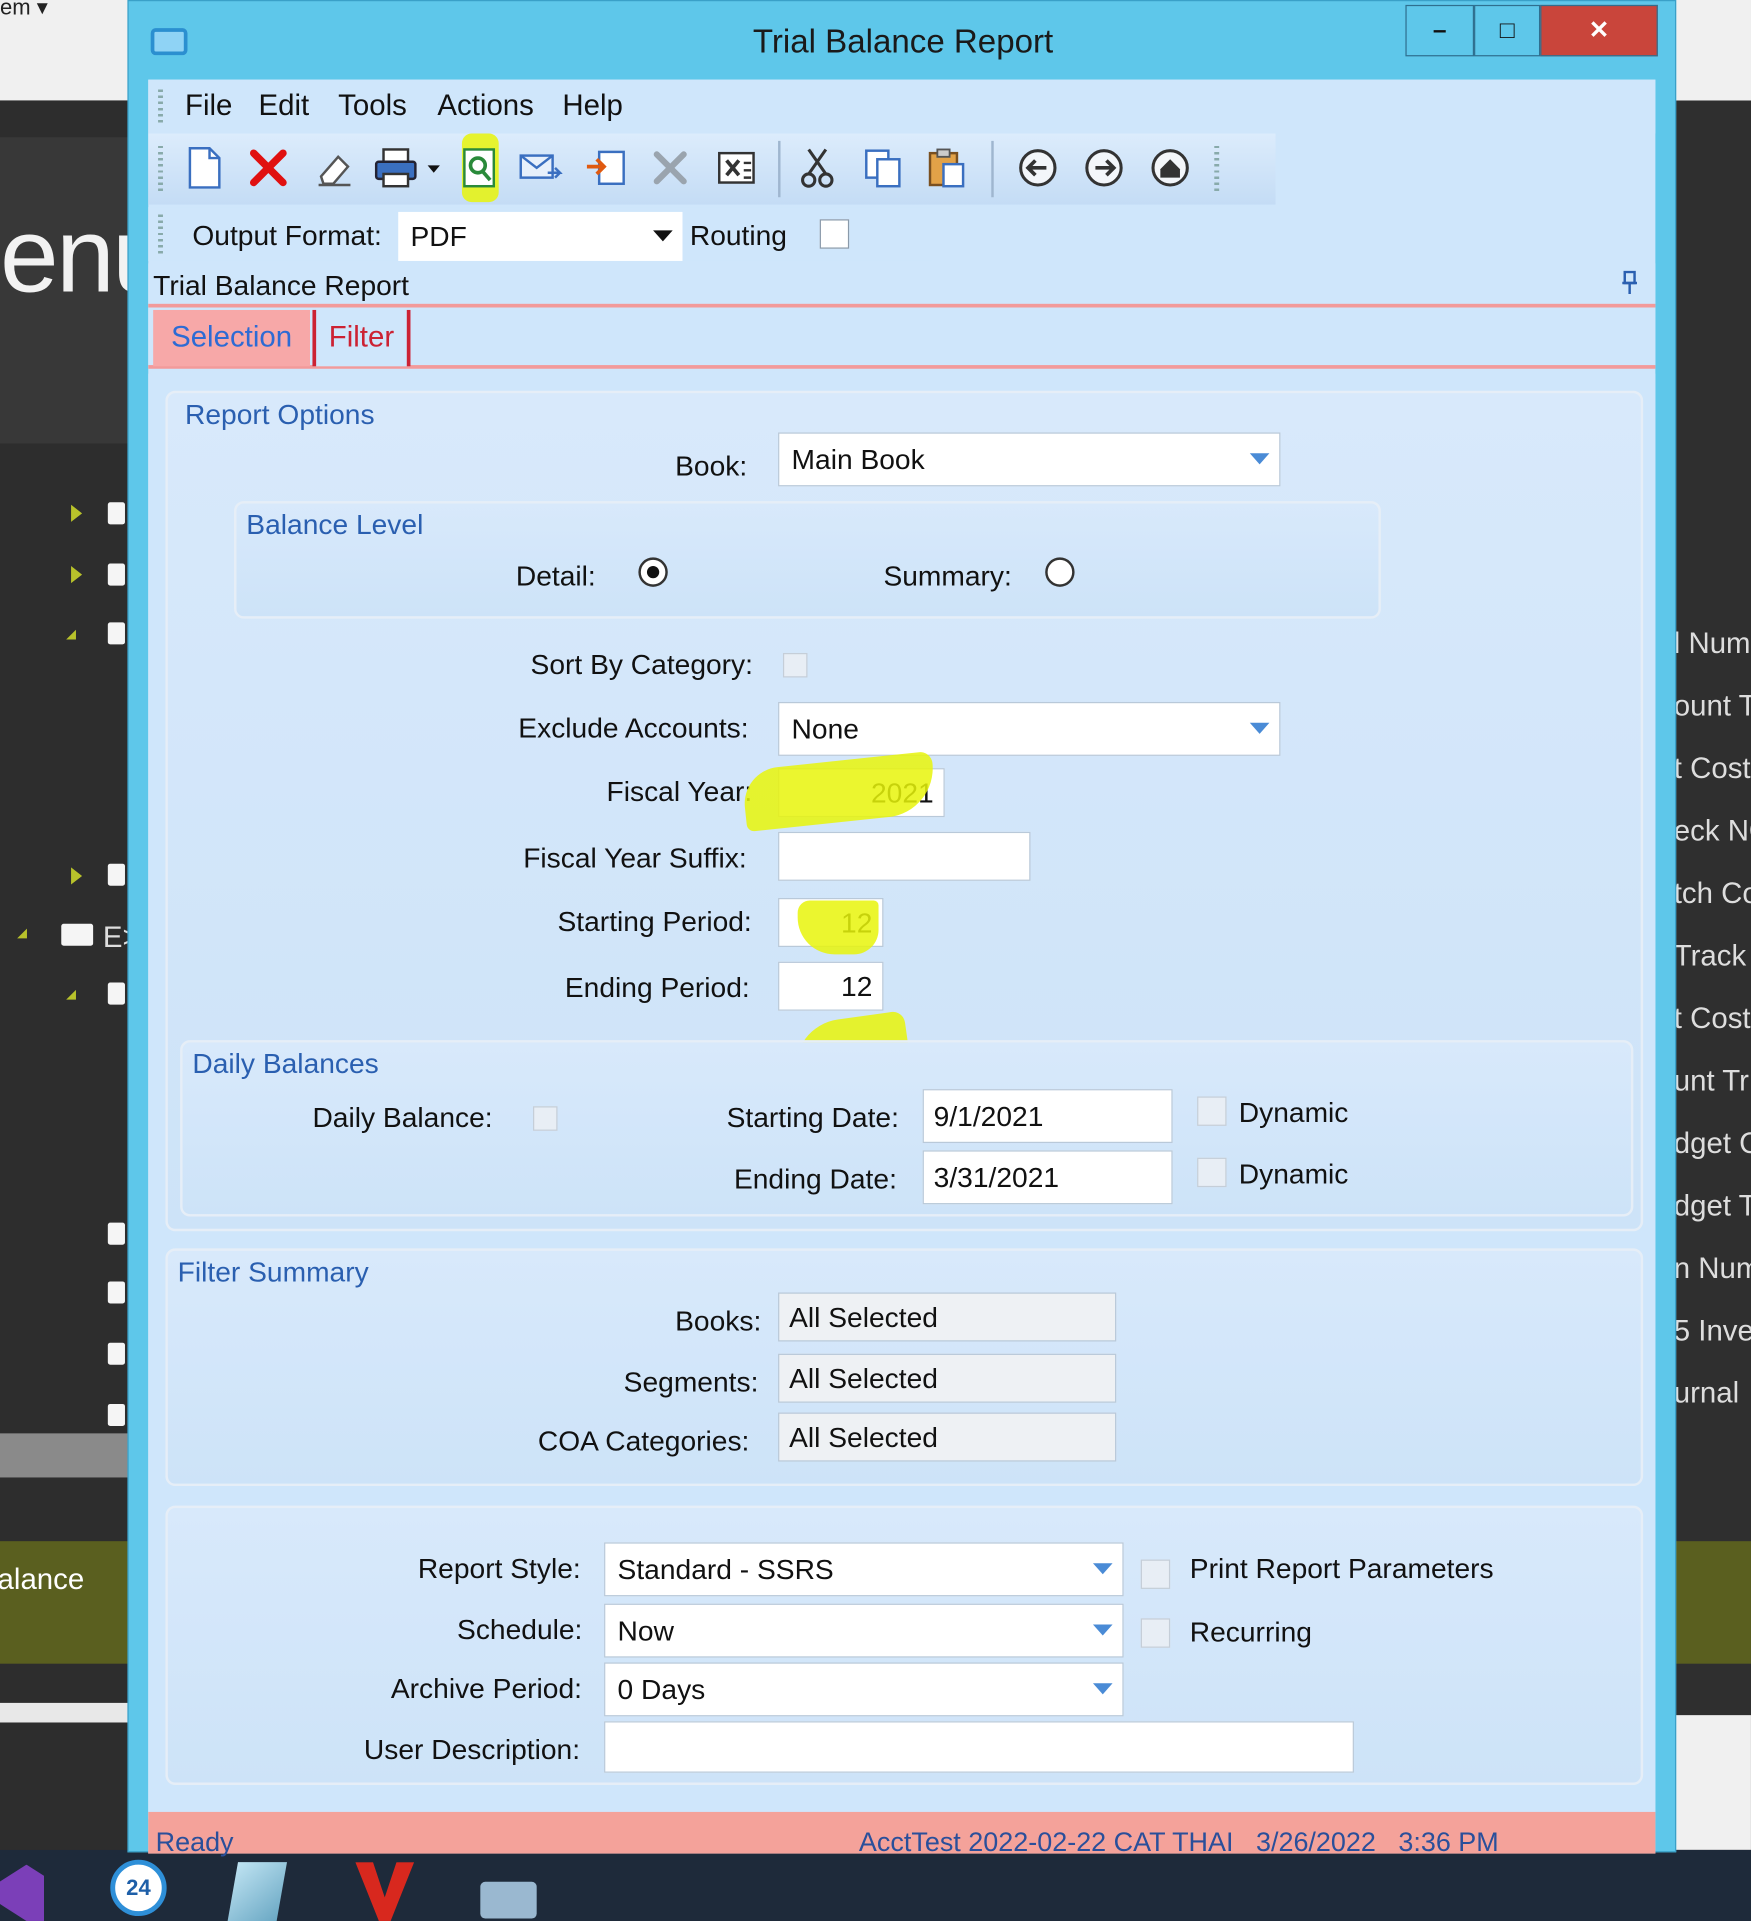 The height and width of the screenshot is (1921, 1751). I want to click on export-icon, so click(606, 167).